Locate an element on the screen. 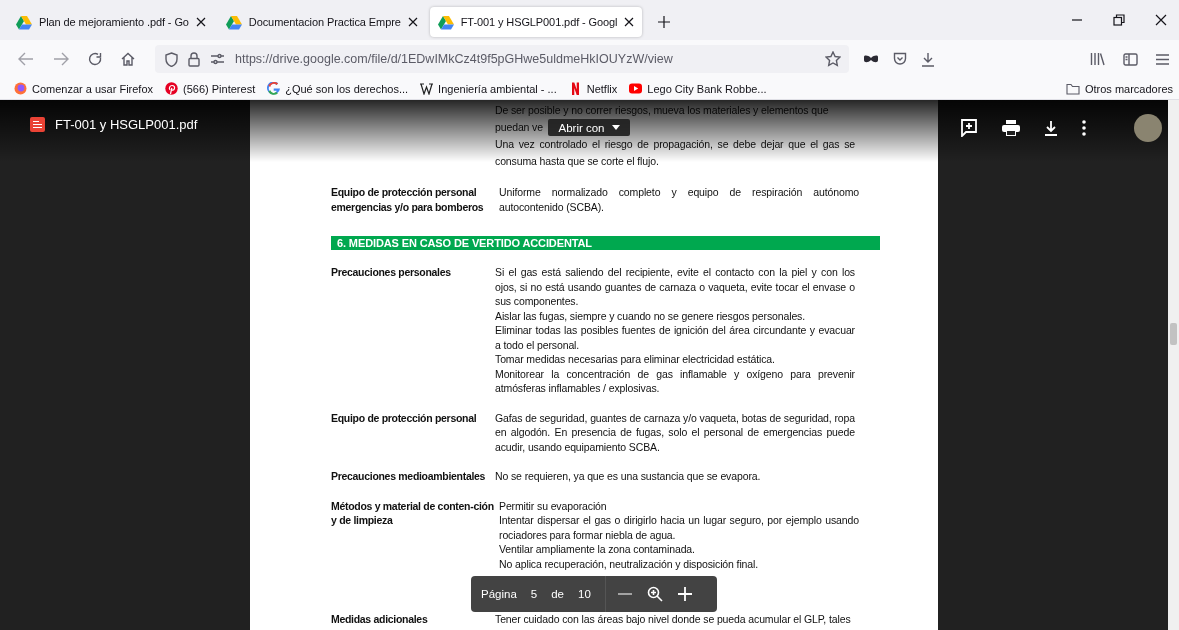 The width and height of the screenshot is (1179, 630). bookmark-link: Comenzar a usar Firefox is located at coordinates (84, 88).